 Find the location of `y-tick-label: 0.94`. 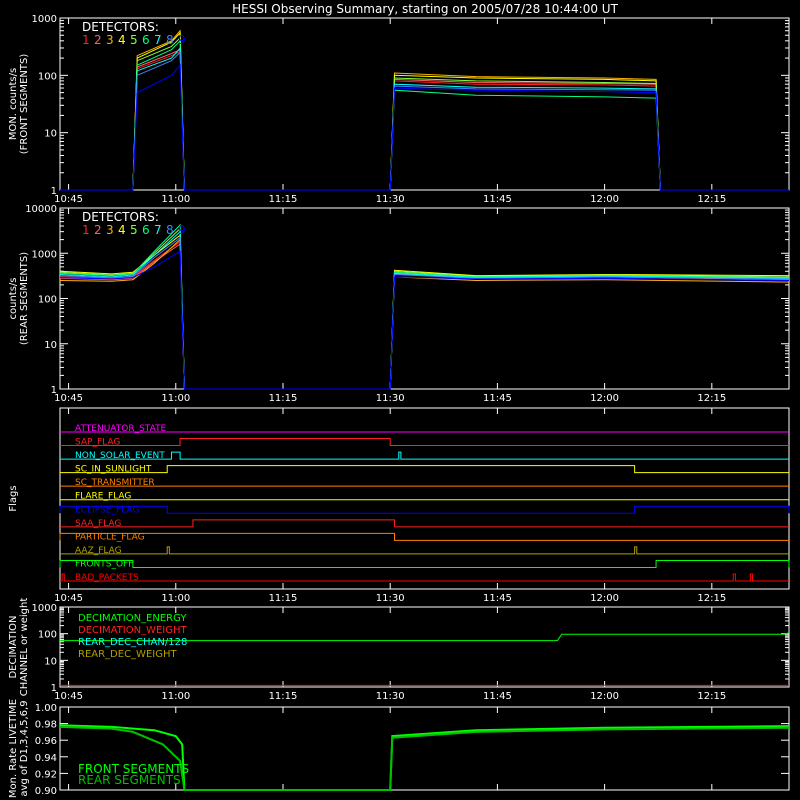

y-tick-label: 0.94 is located at coordinates (46, 758).